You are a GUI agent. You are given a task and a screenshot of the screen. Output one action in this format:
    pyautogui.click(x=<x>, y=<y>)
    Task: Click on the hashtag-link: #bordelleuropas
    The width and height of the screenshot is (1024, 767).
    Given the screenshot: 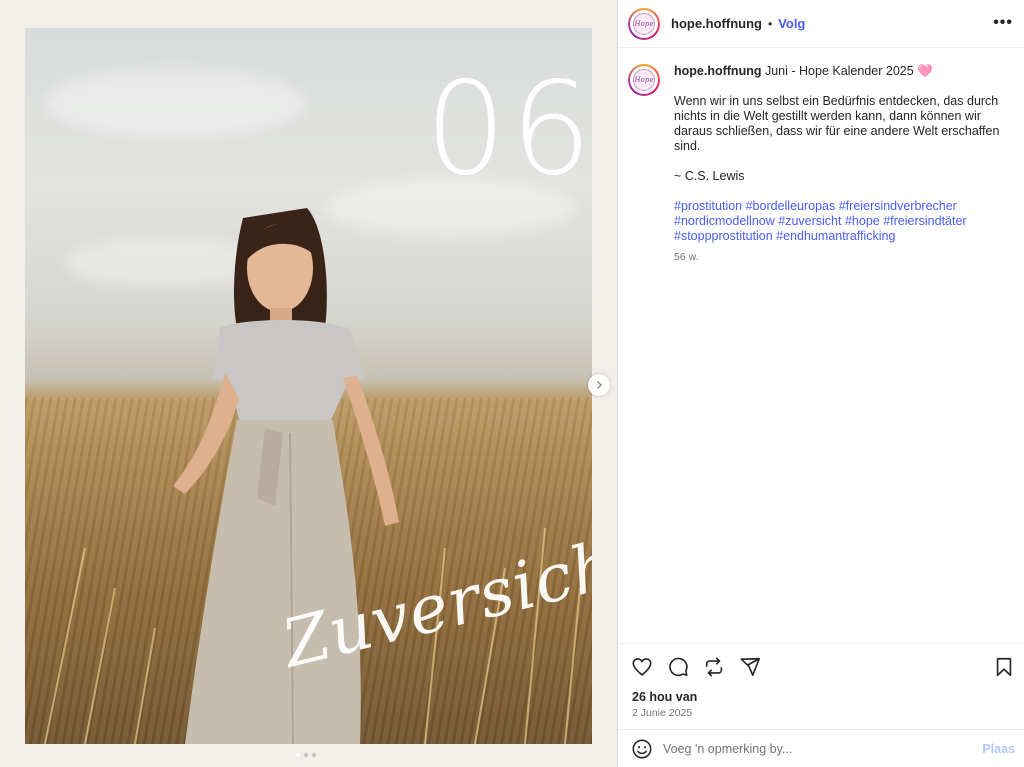 What is the action you would take?
    pyautogui.click(x=791, y=206)
    